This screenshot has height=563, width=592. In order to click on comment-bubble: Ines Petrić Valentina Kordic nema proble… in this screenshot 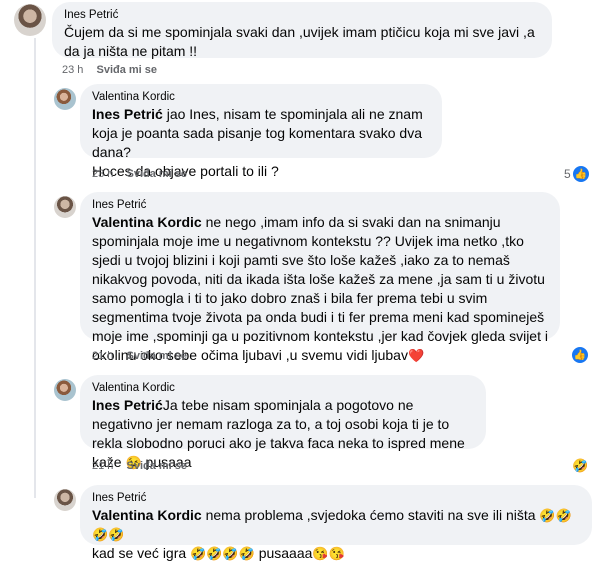, I will do `click(336, 523)`.